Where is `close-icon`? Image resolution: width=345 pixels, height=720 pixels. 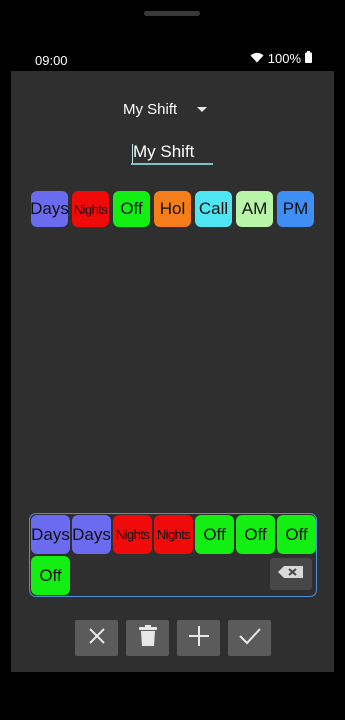
close-icon is located at coordinates (97, 638).